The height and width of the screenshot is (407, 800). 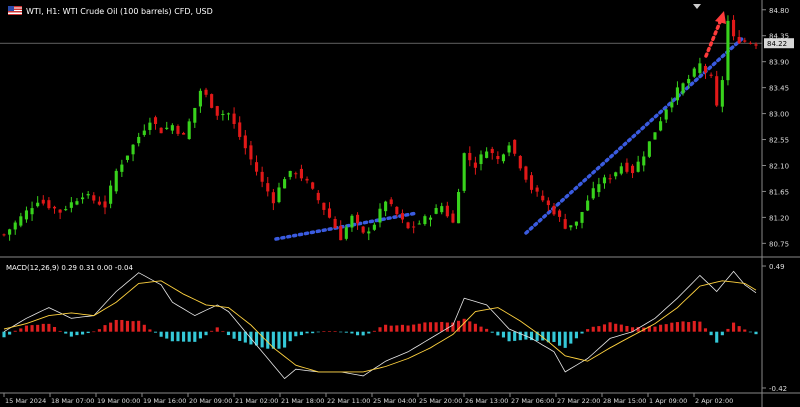 I want to click on price-tick-label: 84.80, so click(x=779, y=11).